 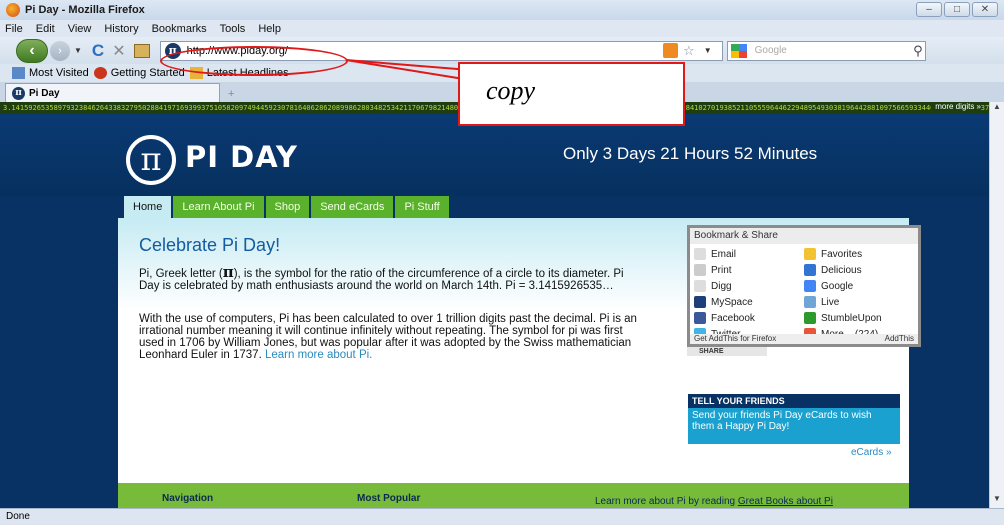 What do you see at coordinates (218, 207) in the screenshot?
I see `nav-tab-learn-about-pi: Learn About Pi` at bounding box center [218, 207].